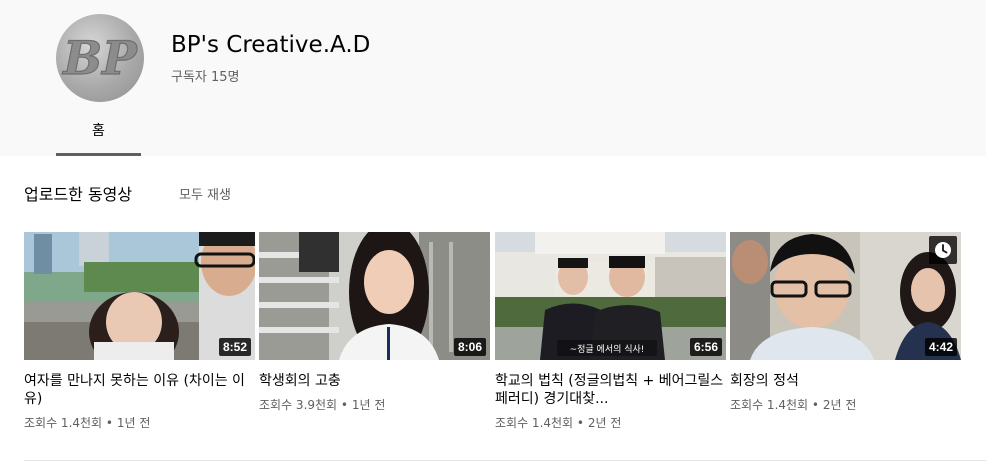 Image resolution: width=986 pixels, height=462 pixels. I want to click on video-title: 학생회의 고충, so click(374, 381).